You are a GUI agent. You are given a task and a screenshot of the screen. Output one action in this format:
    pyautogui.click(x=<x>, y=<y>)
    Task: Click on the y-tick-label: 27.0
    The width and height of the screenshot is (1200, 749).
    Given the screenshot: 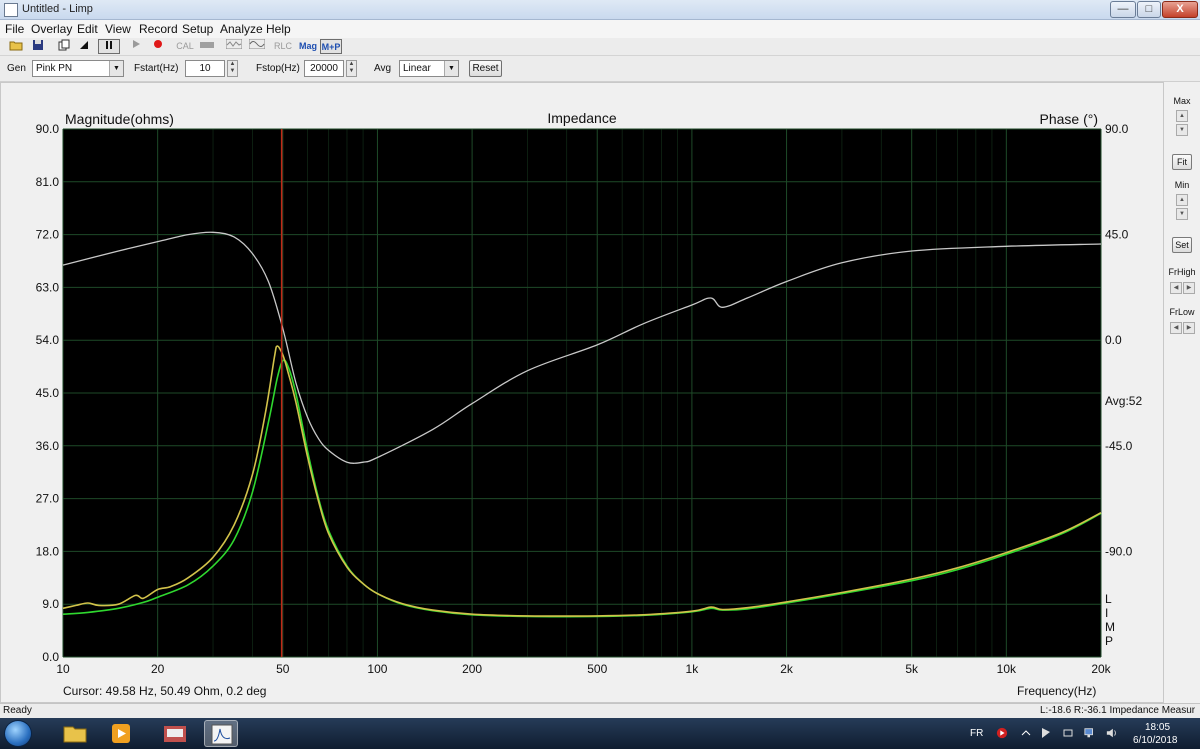 What is the action you would take?
    pyautogui.click(x=48, y=499)
    